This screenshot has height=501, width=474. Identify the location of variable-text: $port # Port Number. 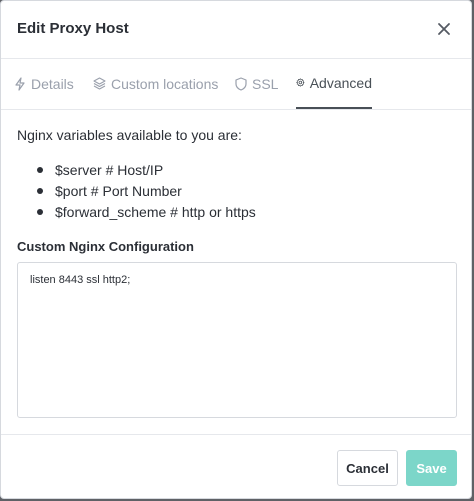
(118, 191).